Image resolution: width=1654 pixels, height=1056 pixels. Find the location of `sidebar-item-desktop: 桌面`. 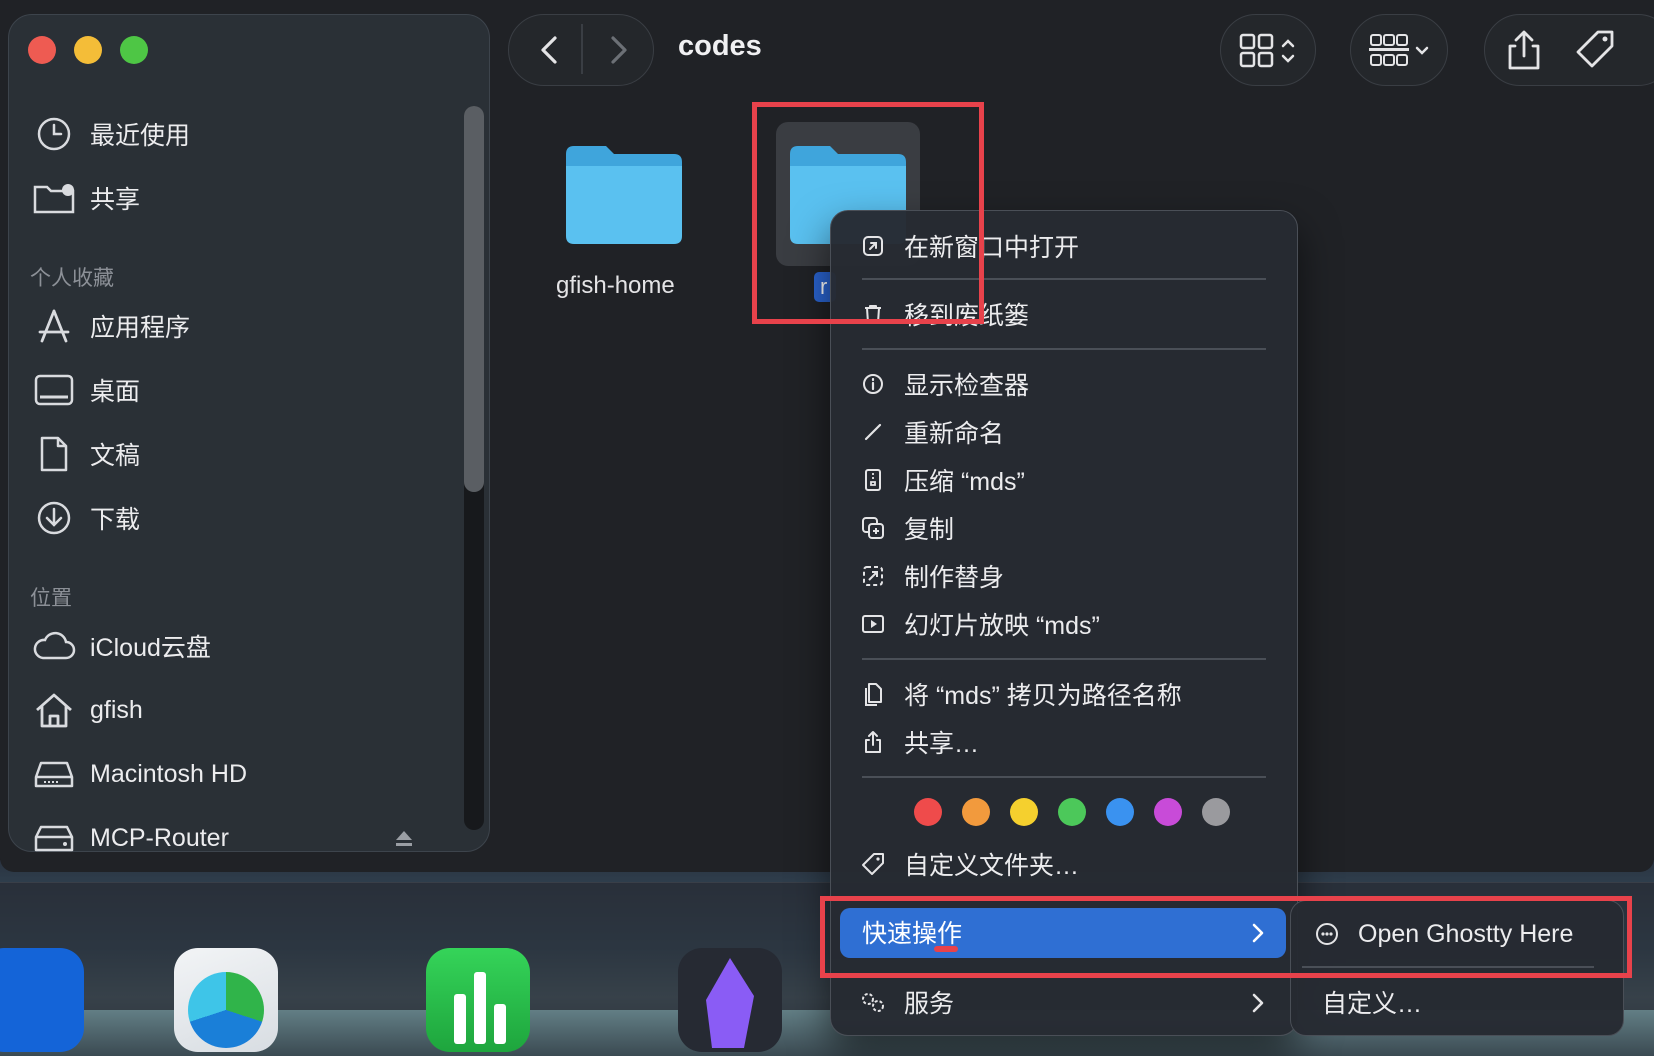

sidebar-item-desktop: 桌面 is located at coordinates (240, 390).